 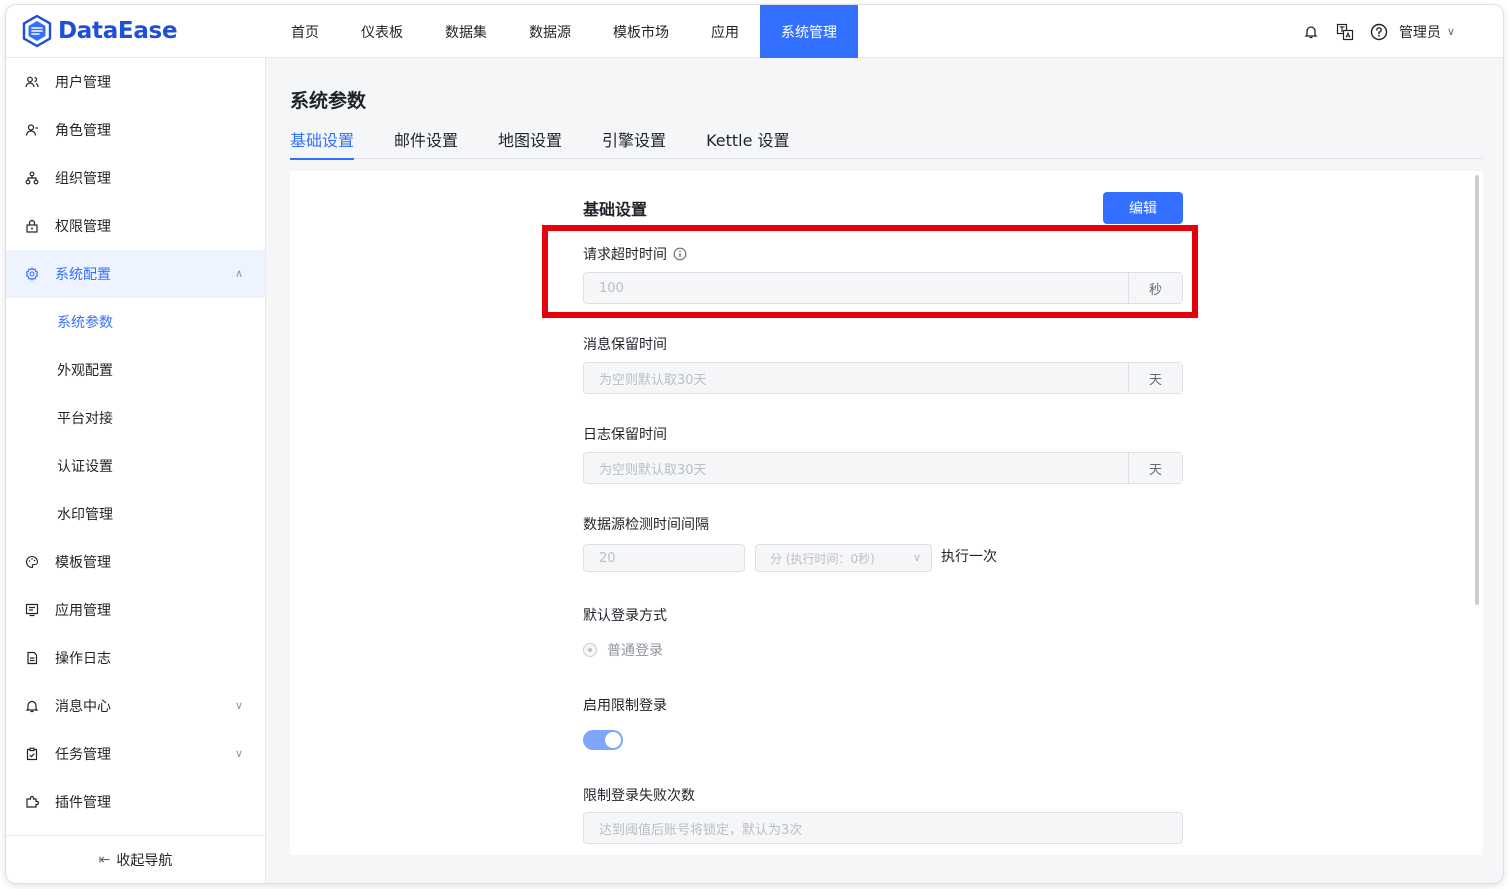 I want to click on ds-check-interval-unit-select: 分 (执行时间：0秒) ∨, so click(x=843, y=558).